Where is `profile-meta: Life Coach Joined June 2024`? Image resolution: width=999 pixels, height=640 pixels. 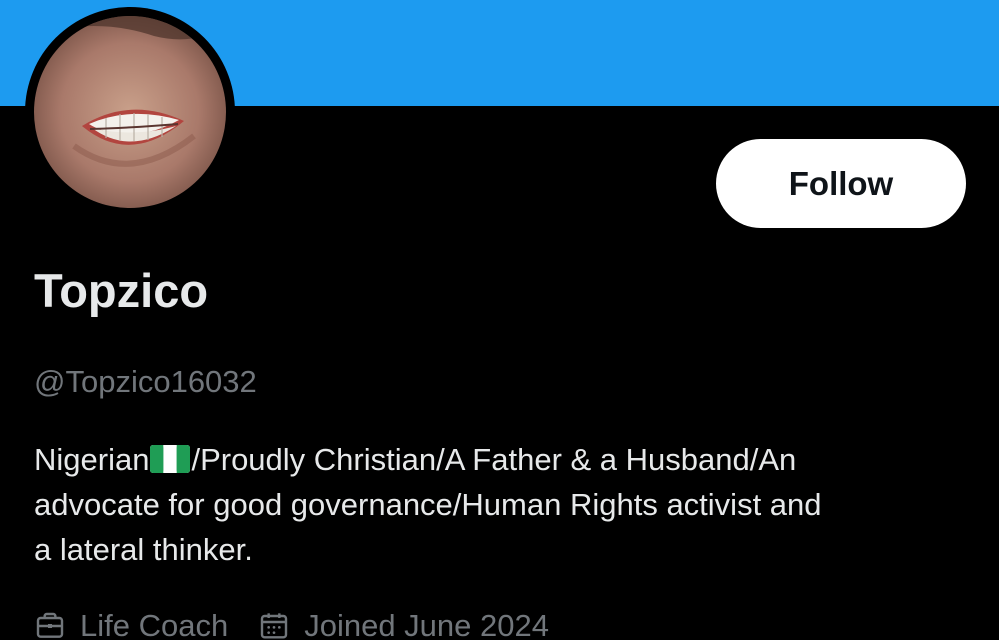 profile-meta: Life Coach Joined June 2024 is located at coordinates (306, 623).